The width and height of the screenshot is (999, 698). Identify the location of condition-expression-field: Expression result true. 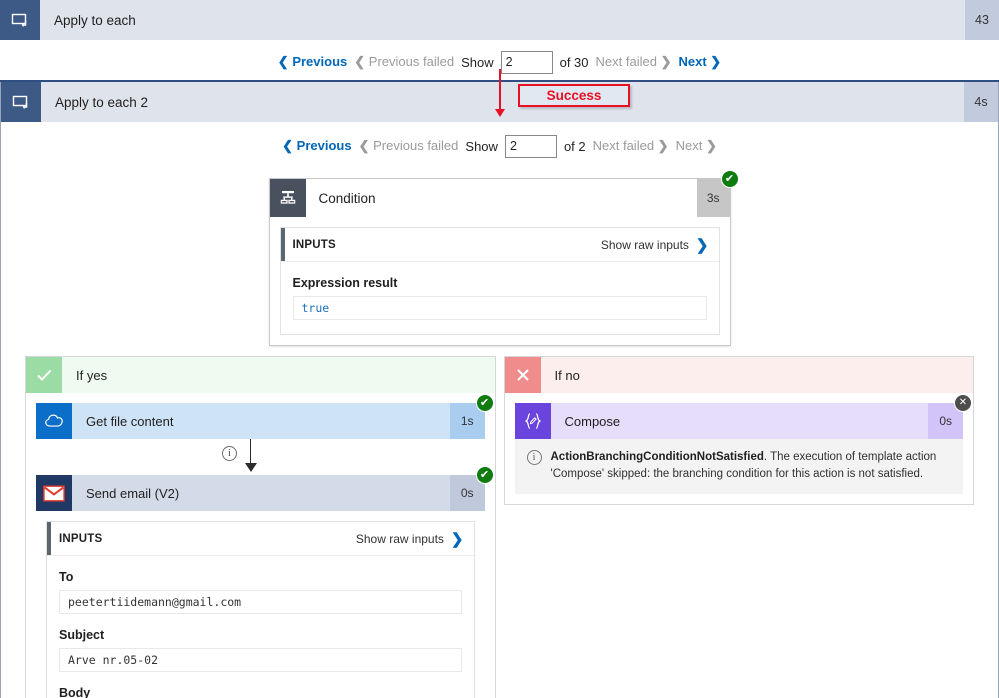
(500, 298).